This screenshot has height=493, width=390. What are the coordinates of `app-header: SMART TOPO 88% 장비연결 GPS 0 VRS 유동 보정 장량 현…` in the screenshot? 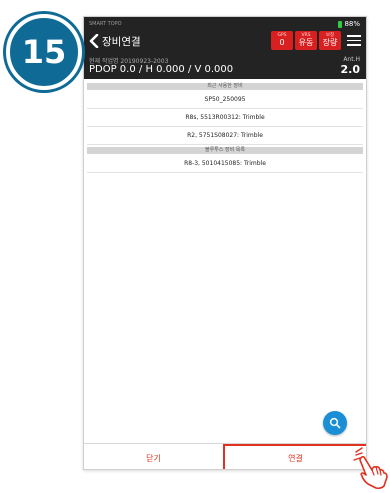 It's located at (225, 48).